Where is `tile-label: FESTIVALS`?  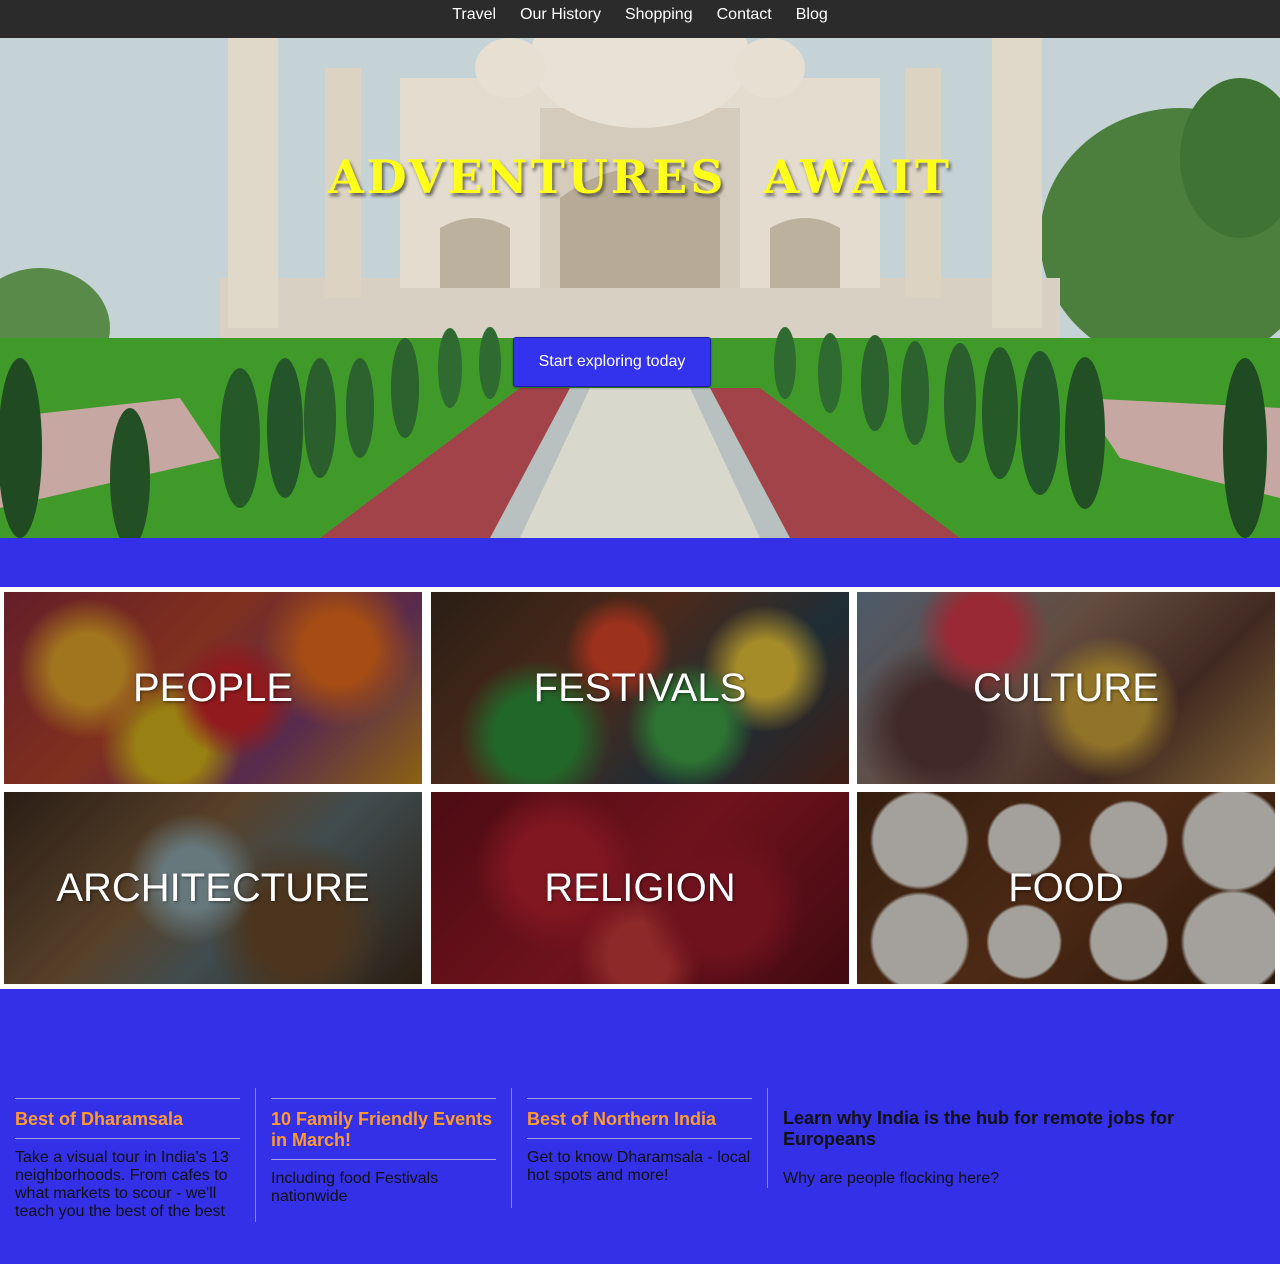
tile-label: FESTIVALS is located at coordinates (640, 687).